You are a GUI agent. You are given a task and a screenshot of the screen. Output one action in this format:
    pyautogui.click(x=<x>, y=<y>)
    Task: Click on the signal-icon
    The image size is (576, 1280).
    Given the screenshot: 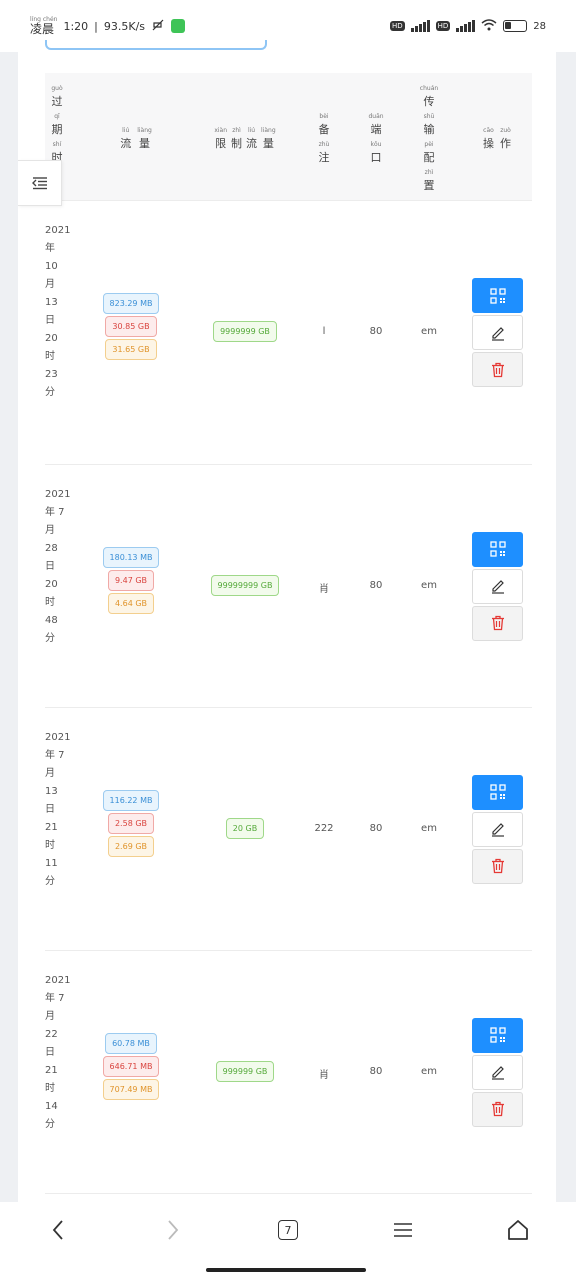 What is the action you would take?
    pyautogui.click(x=420, y=26)
    